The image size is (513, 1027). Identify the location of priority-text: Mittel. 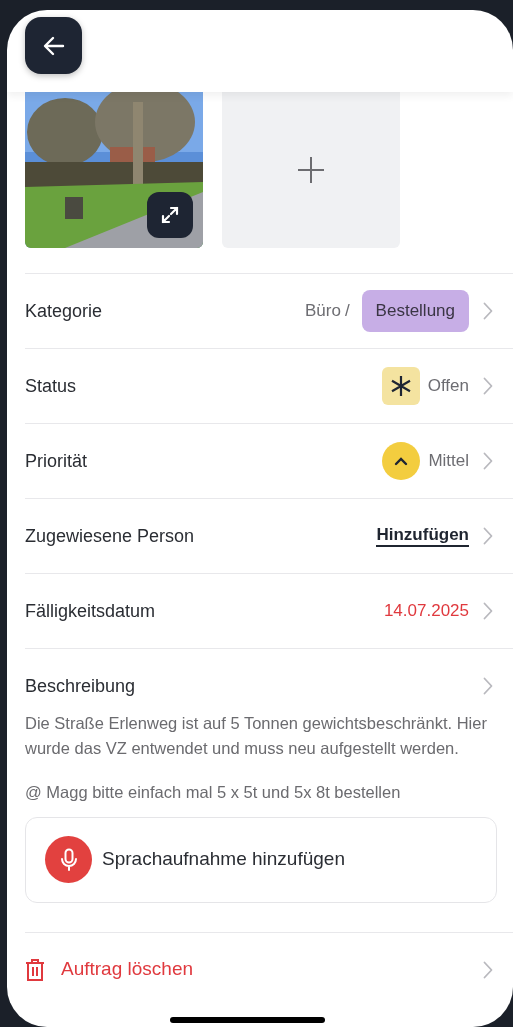
(448, 461).